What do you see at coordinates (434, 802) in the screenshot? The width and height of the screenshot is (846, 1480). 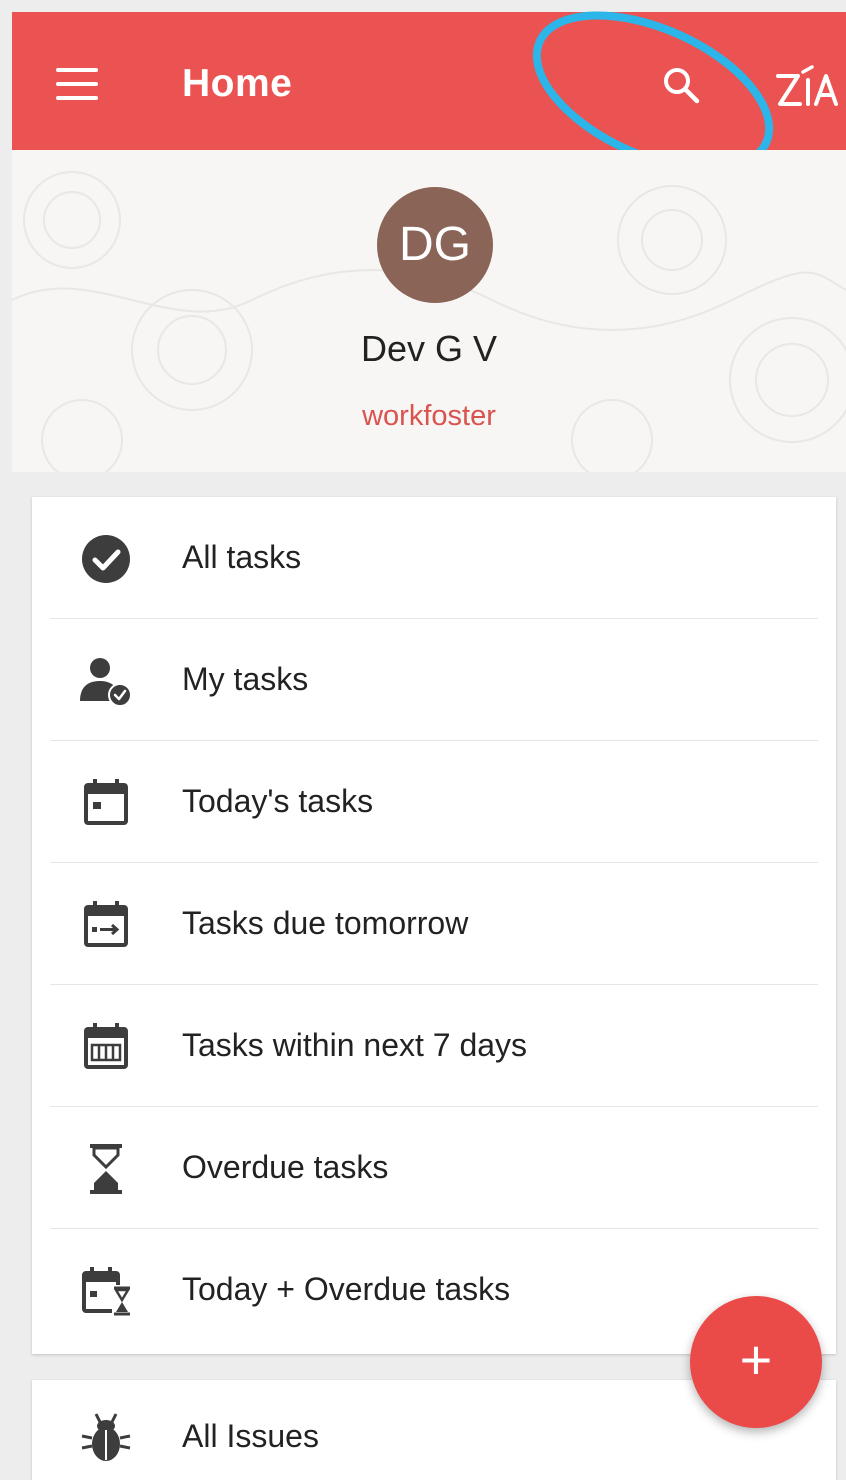 I see `menu-item-todays-tasks: Today's tasks` at bounding box center [434, 802].